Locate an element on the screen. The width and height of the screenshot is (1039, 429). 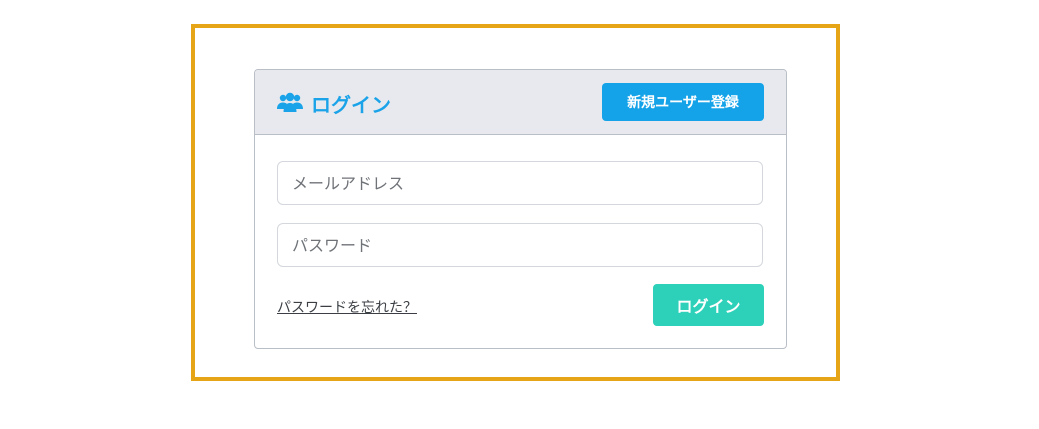
password-field is located at coordinates (520, 245).